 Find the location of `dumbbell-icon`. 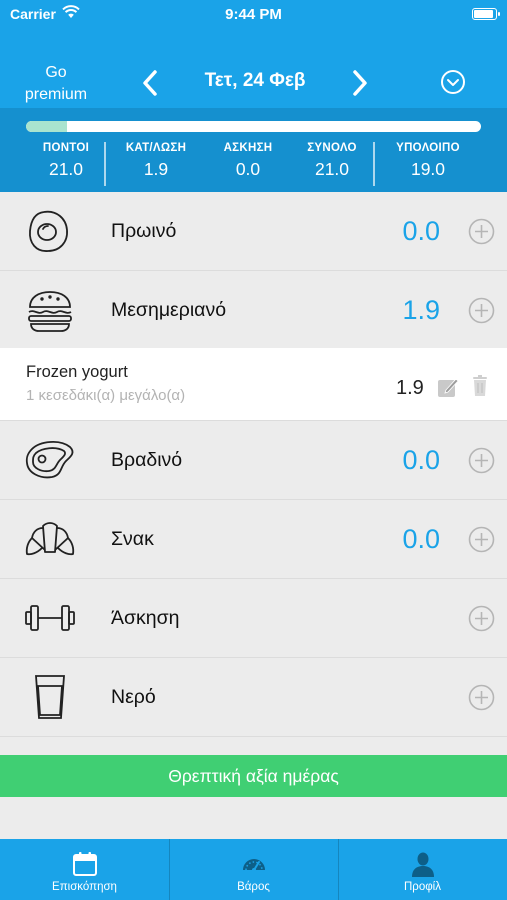

dumbbell-icon is located at coordinates (50, 618).